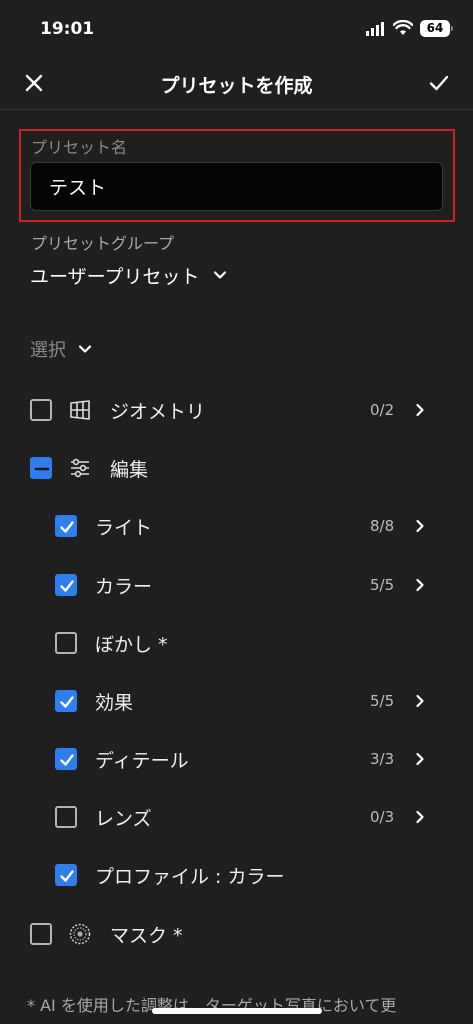  What do you see at coordinates (67, 29) in the screenshot?
I see `status-time: 19:01` at bounding box center [67, 29].